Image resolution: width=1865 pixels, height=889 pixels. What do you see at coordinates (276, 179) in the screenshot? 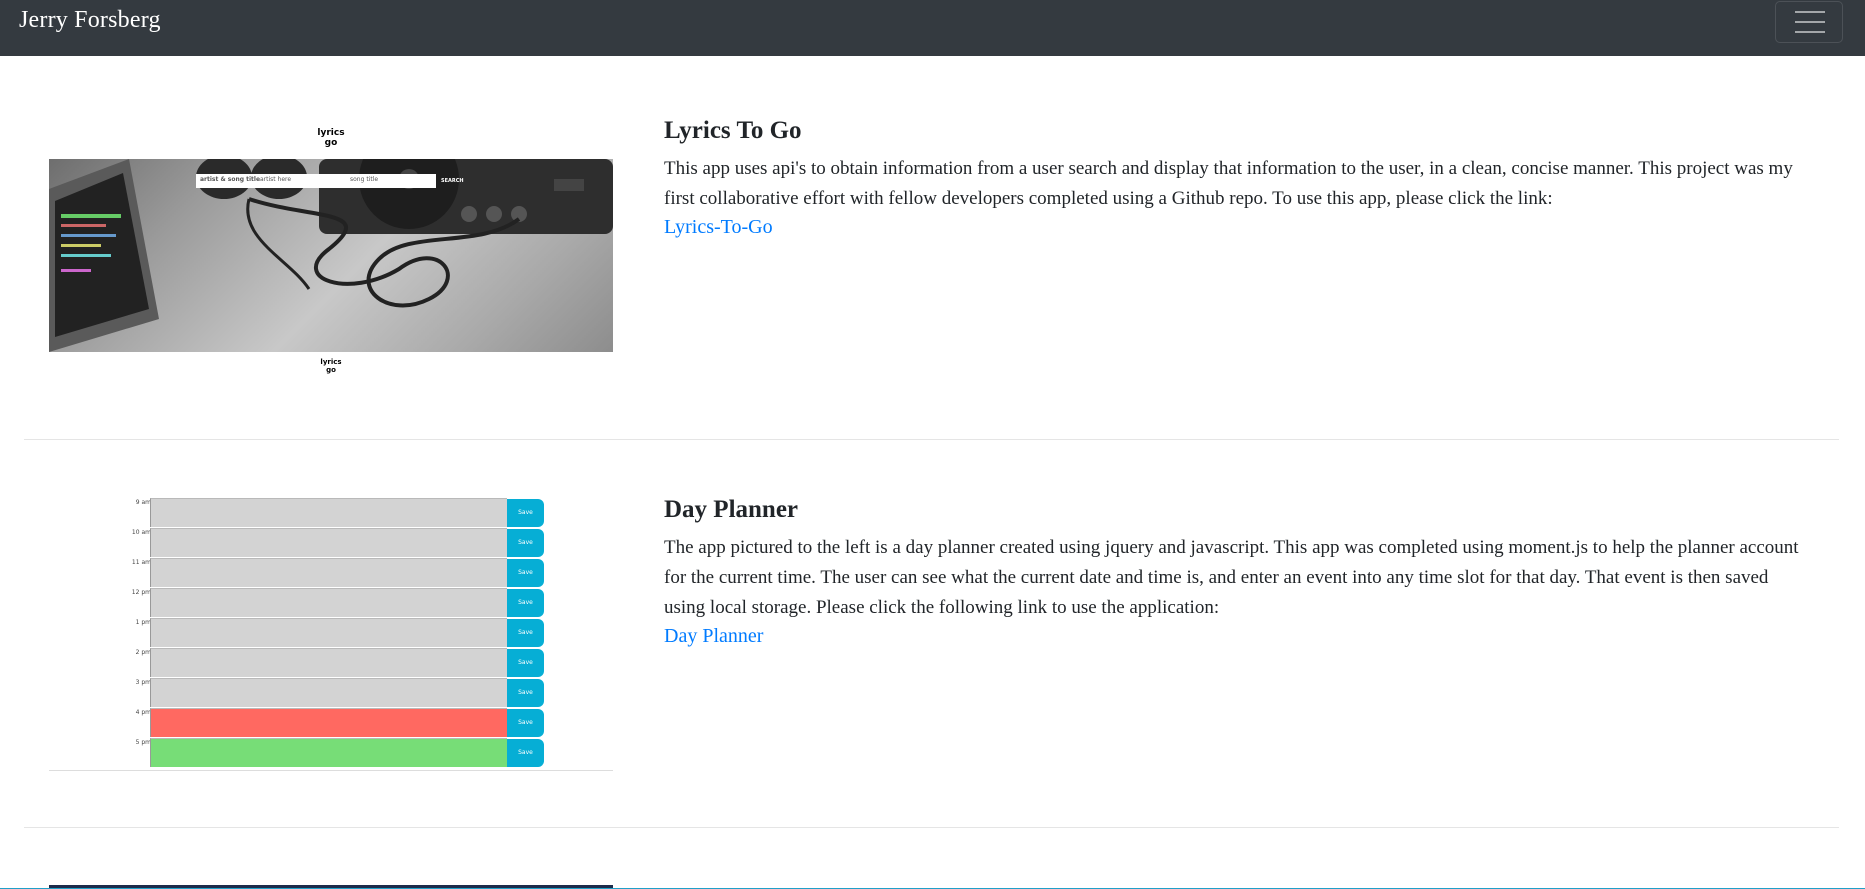
I see `lyrics-artist-field: artist here` at bounding box center [276, 179].